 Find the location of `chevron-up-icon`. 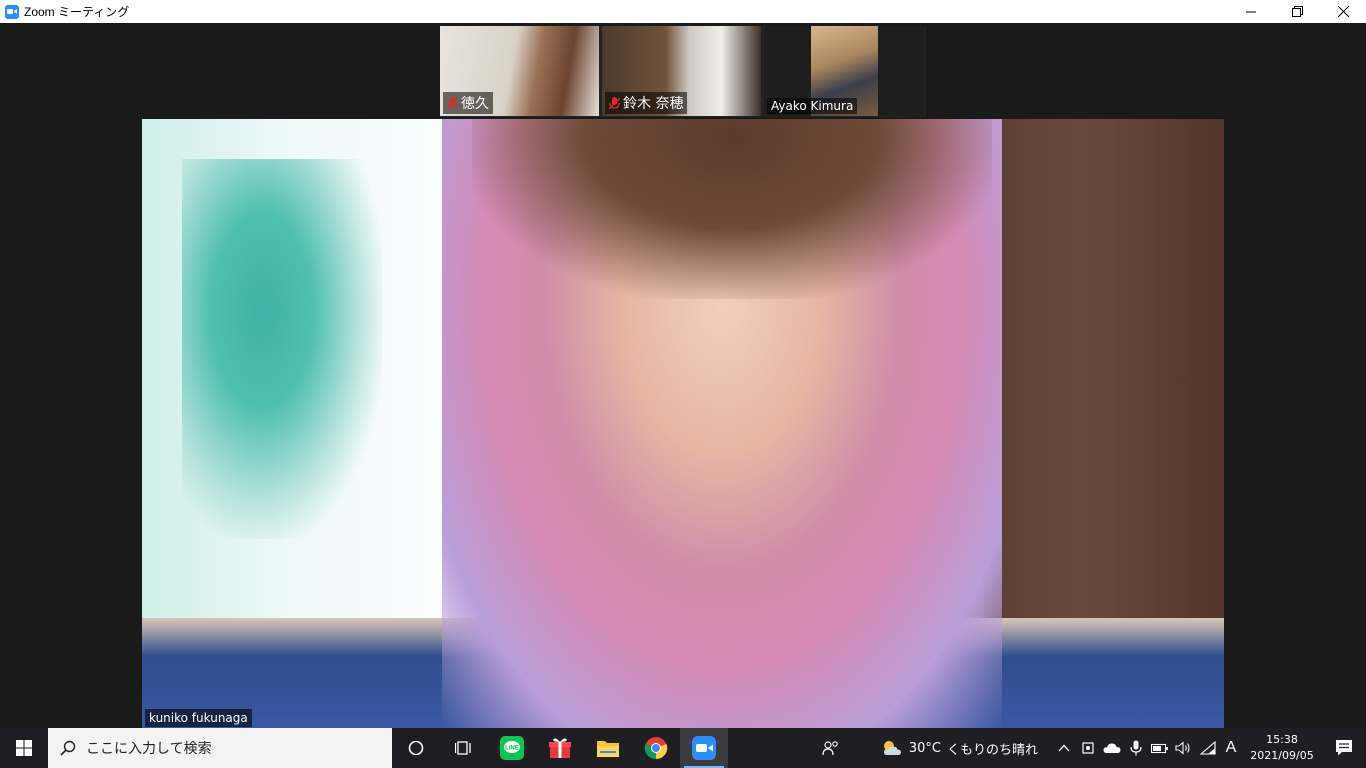

chevron-up-icon is located at coordinates (1064, 748).